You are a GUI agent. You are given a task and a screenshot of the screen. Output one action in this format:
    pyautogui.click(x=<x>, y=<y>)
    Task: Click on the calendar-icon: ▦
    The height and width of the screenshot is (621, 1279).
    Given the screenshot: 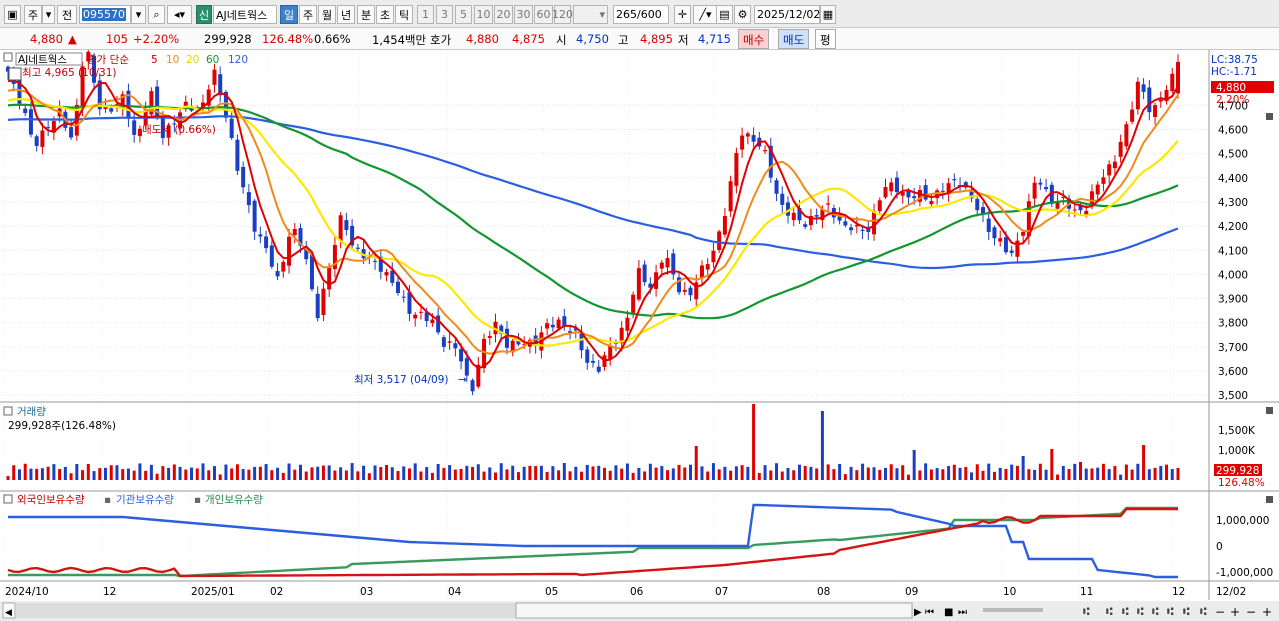 What is the action you would take?
    pyautogui.click(x=828, y=14)
    